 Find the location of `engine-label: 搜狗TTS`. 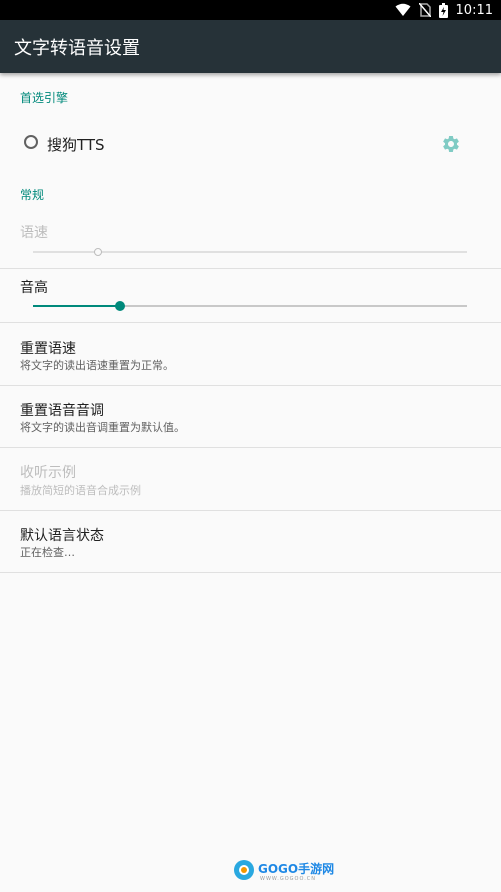

engine-label: 搜狗TTS is located at coordinates (76, 145).